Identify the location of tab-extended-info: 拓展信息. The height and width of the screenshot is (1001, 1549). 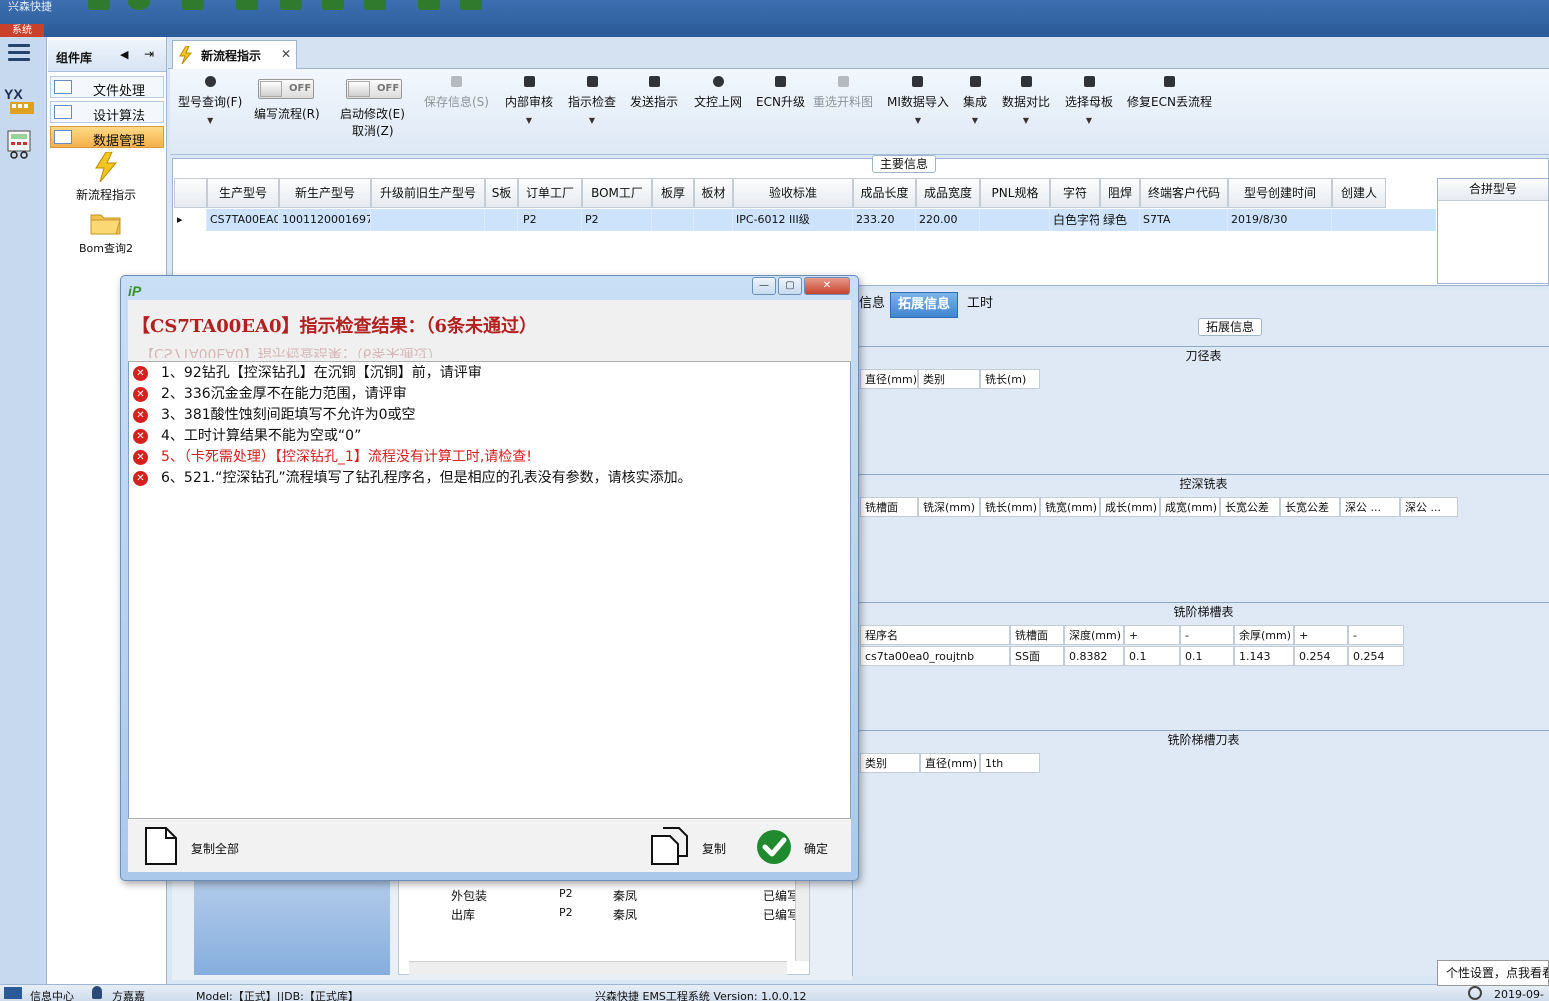
(924, 305).